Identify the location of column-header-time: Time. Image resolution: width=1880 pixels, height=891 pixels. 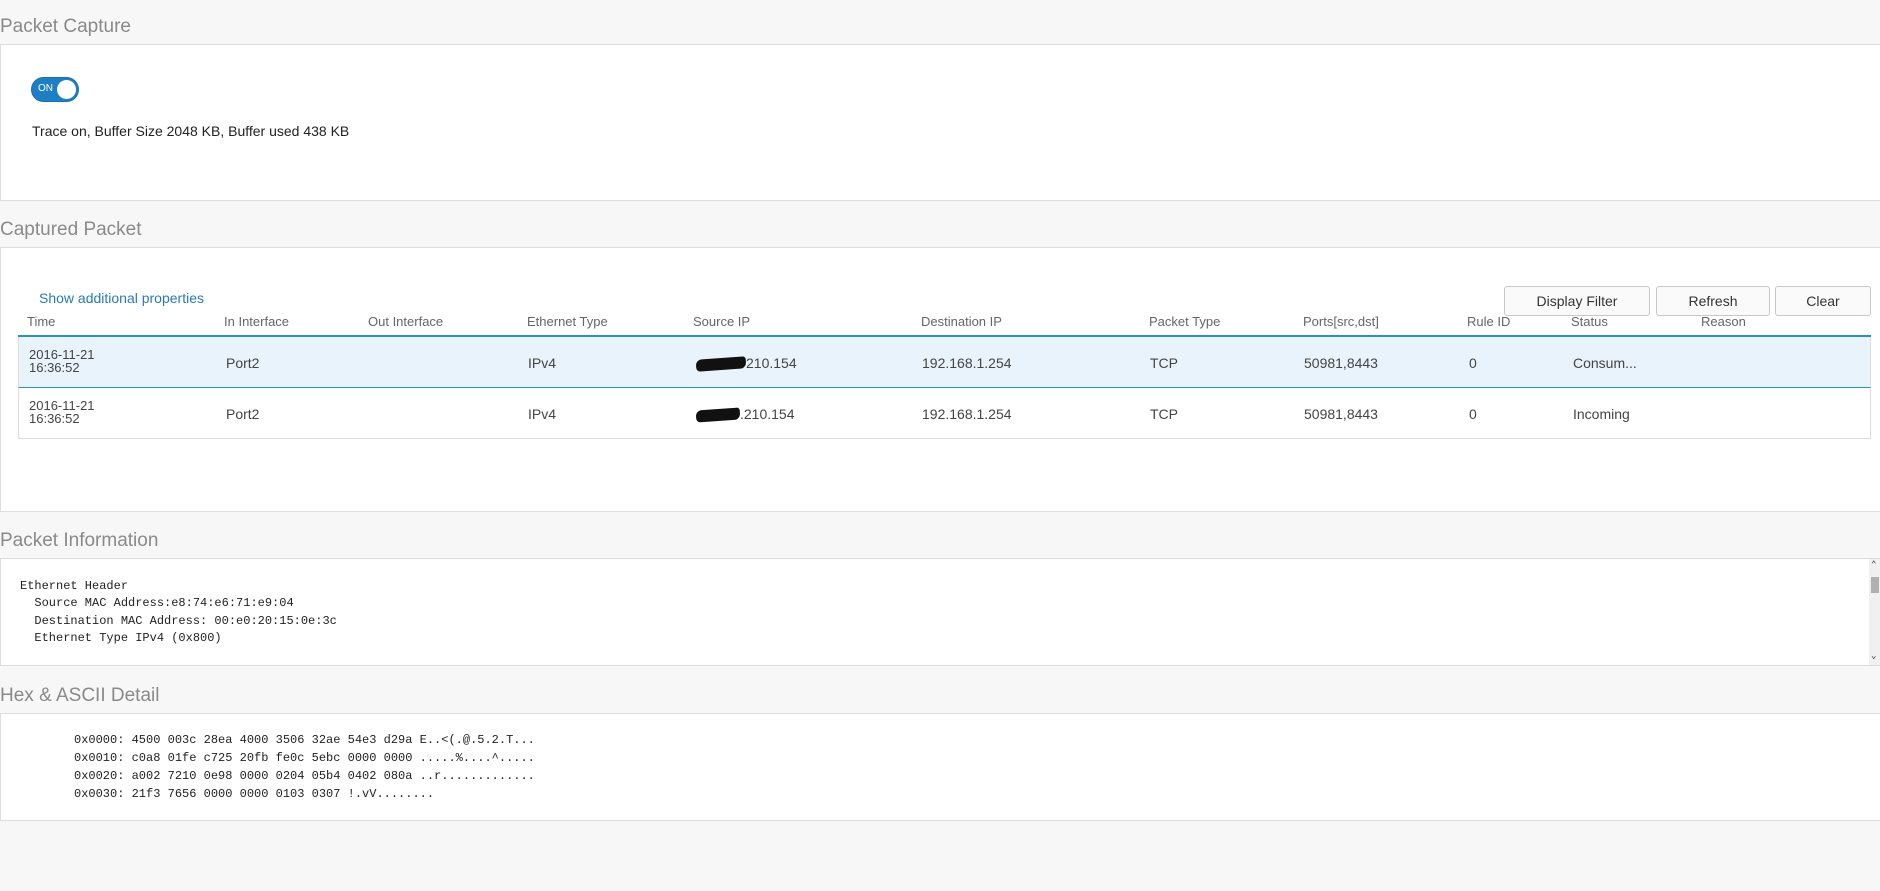
(41, 321).